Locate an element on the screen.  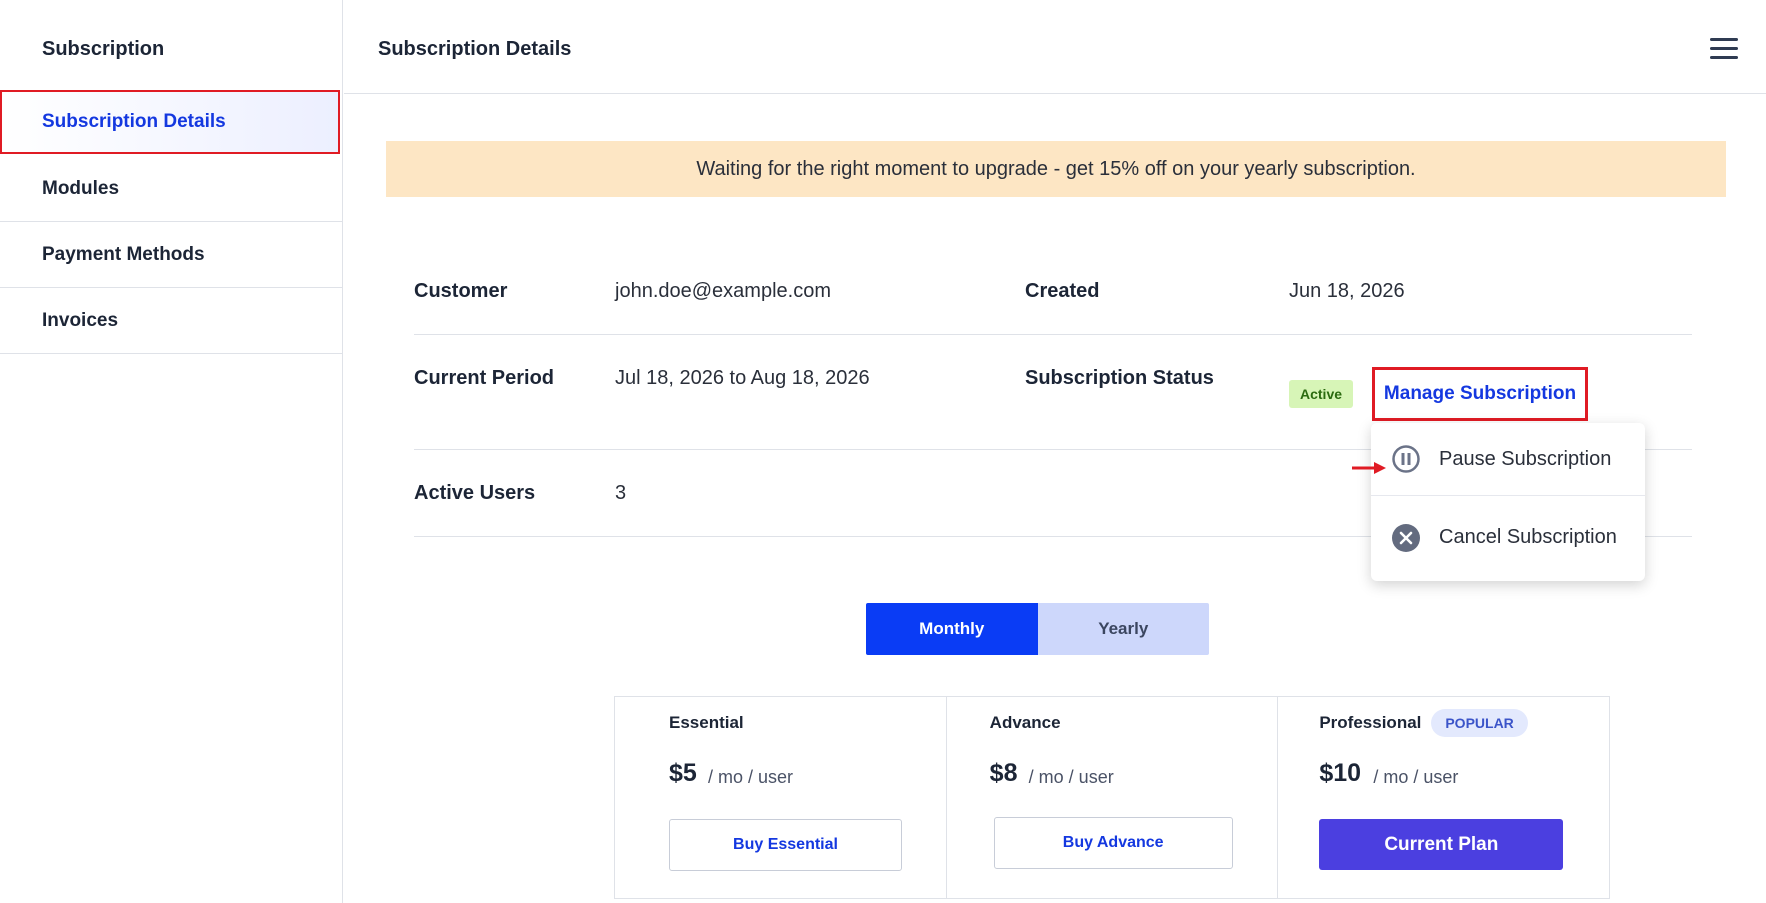
current-plan-button: Current Plan is located at coordinates (1441, 844).